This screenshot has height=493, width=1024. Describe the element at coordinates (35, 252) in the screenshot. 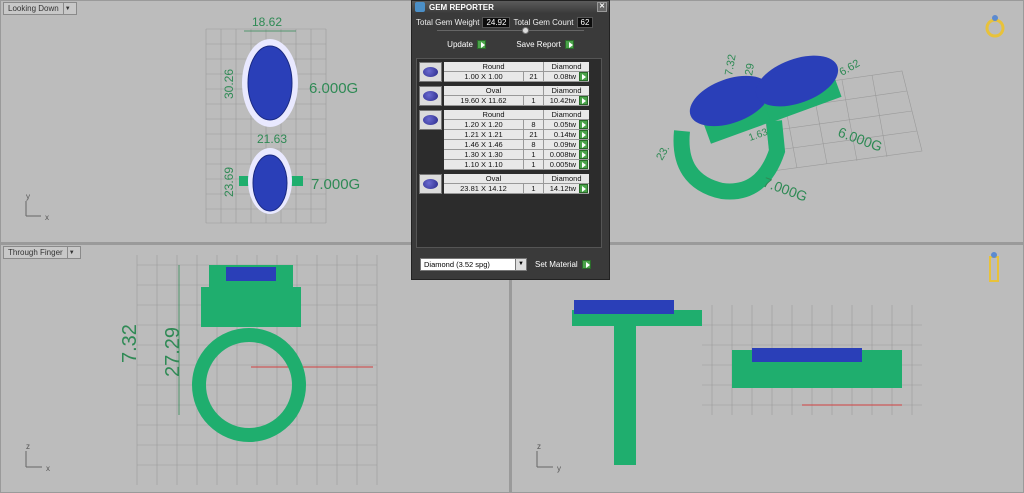

I see `viewport-title-text: Through Finger` at that location.